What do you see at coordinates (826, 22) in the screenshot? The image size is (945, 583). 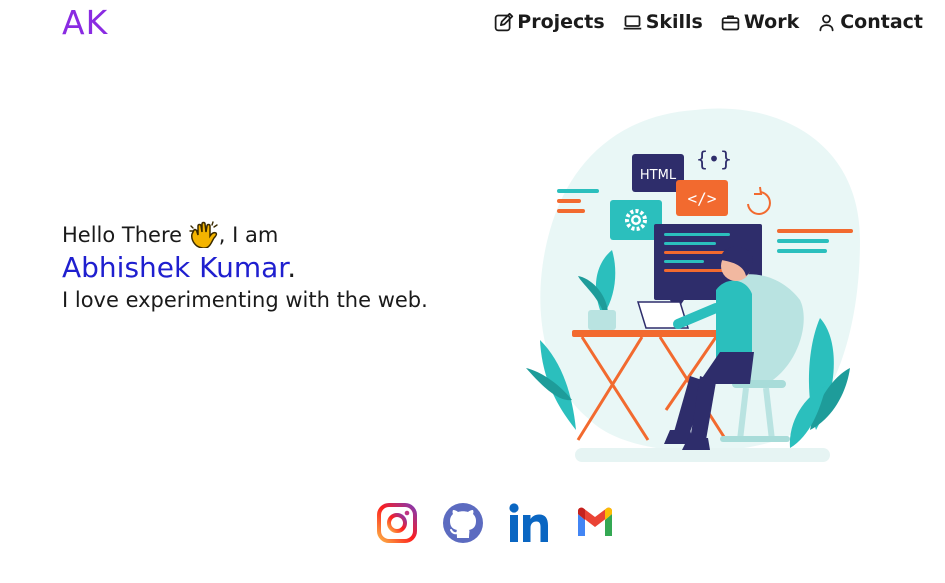 I see `user-icon` at bounding box center [826, 22].